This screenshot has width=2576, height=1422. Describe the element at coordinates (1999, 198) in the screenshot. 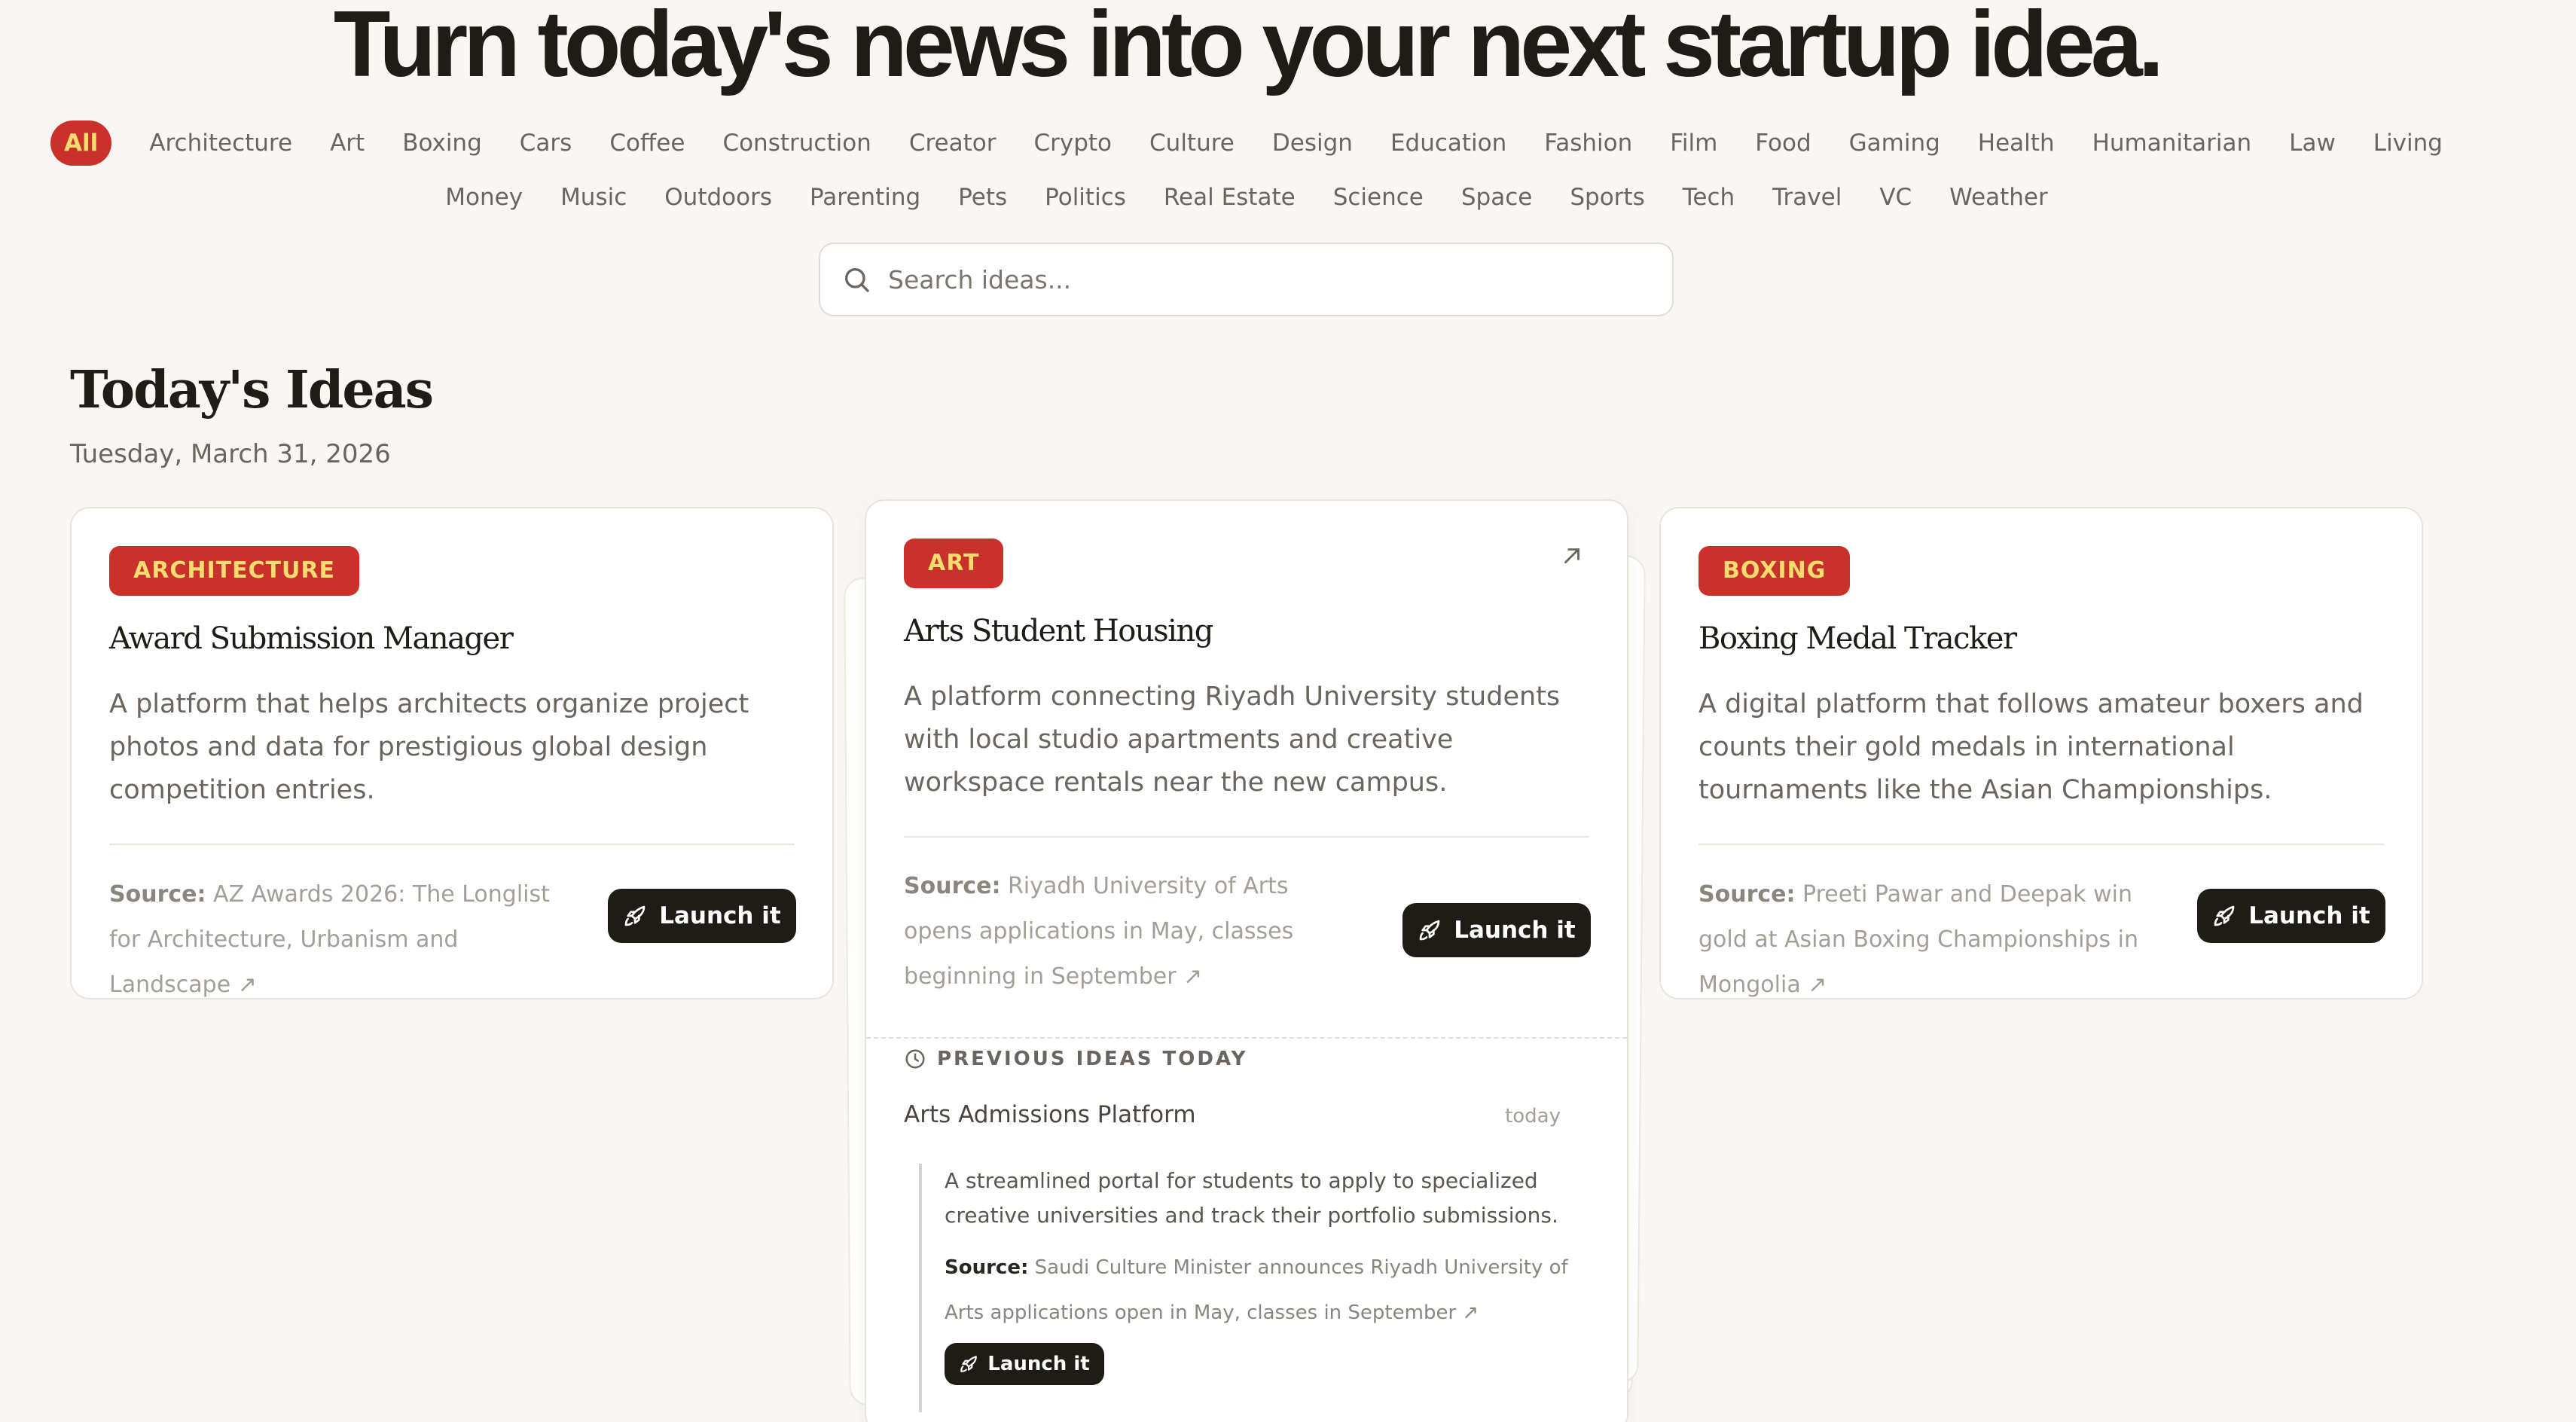

I see `filter-weather: Weather` at that location.